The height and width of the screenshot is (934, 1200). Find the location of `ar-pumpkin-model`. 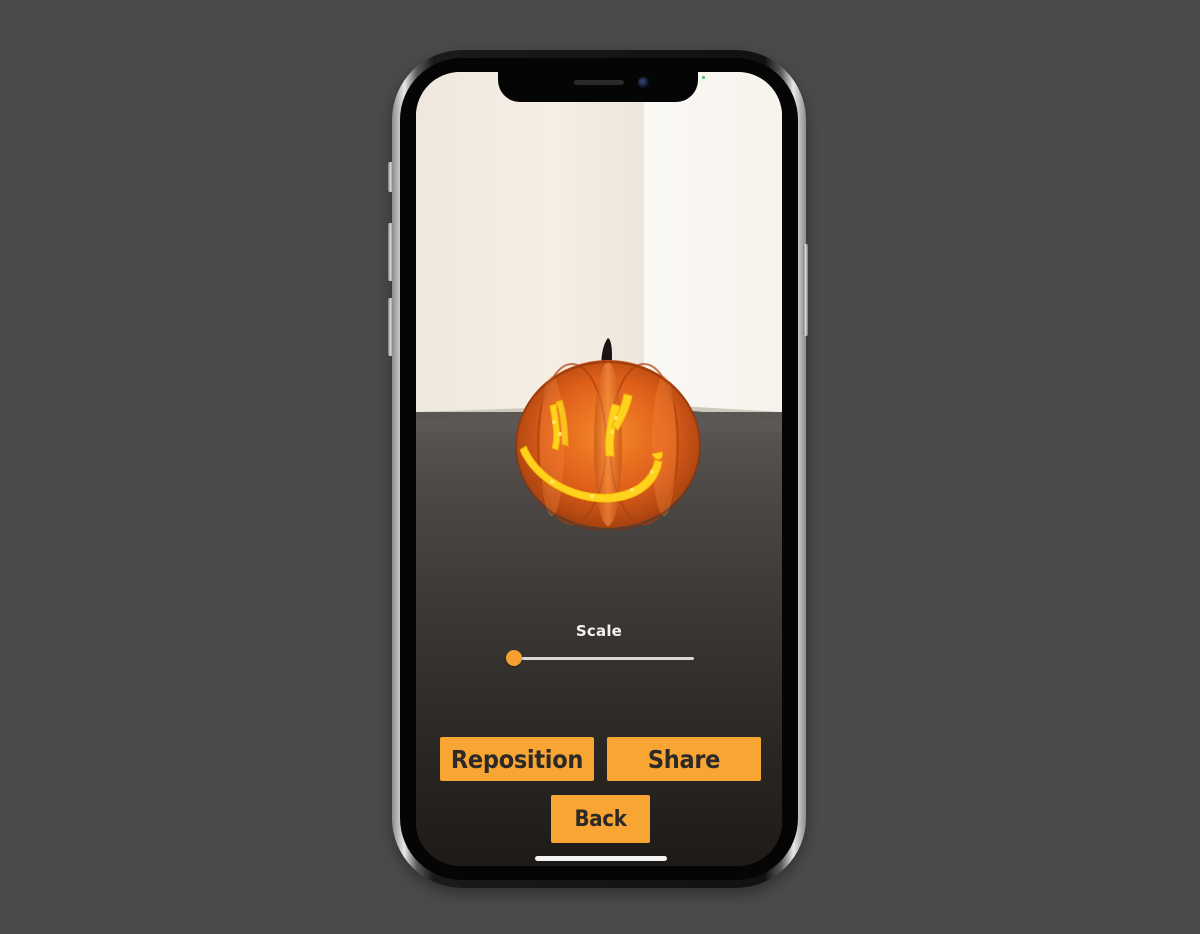

ar-pumpkin-model is located at coordinates (608, 432).